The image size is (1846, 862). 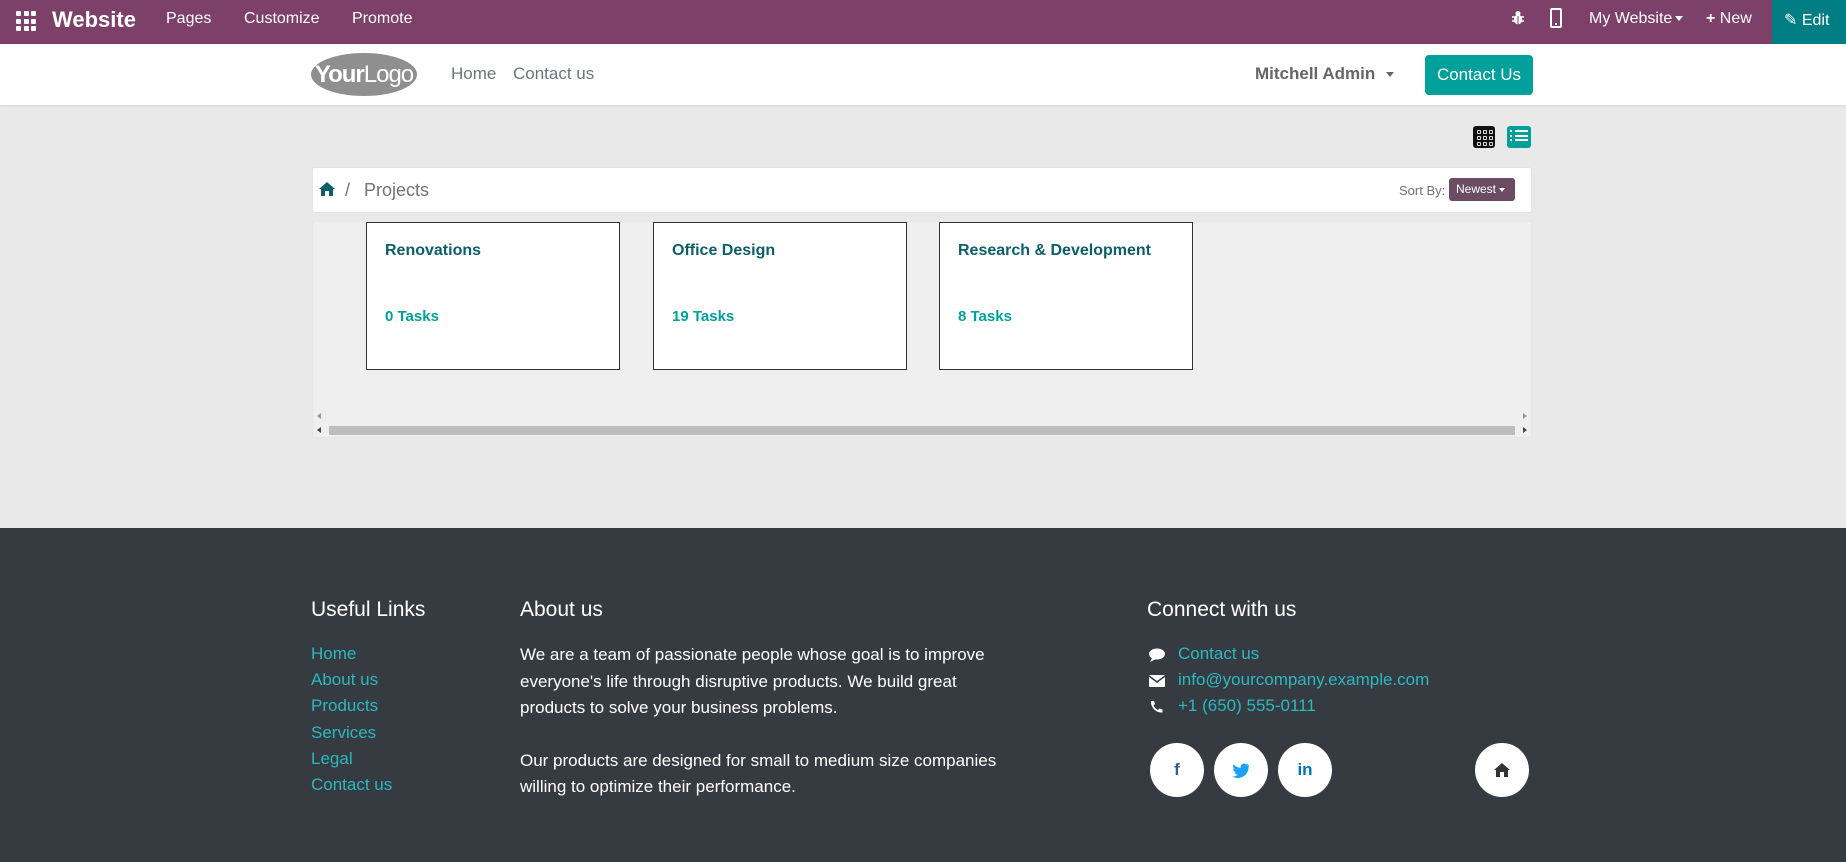 I want to click on facebook-icon: f, so click(x=1177, y=770).